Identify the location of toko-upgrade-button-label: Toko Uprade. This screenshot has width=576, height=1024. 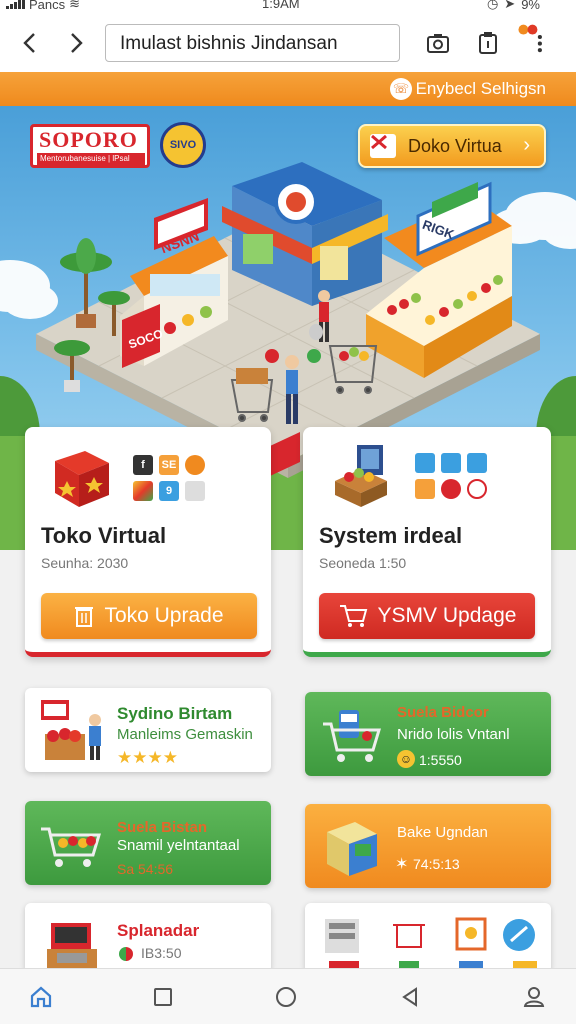
(164, 615).